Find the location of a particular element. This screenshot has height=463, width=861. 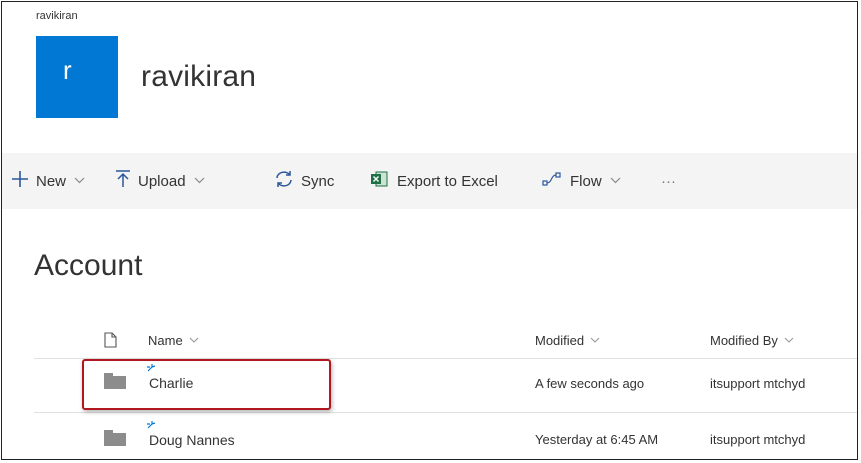

file-type-header-icon is located at coordinates (110, 340).